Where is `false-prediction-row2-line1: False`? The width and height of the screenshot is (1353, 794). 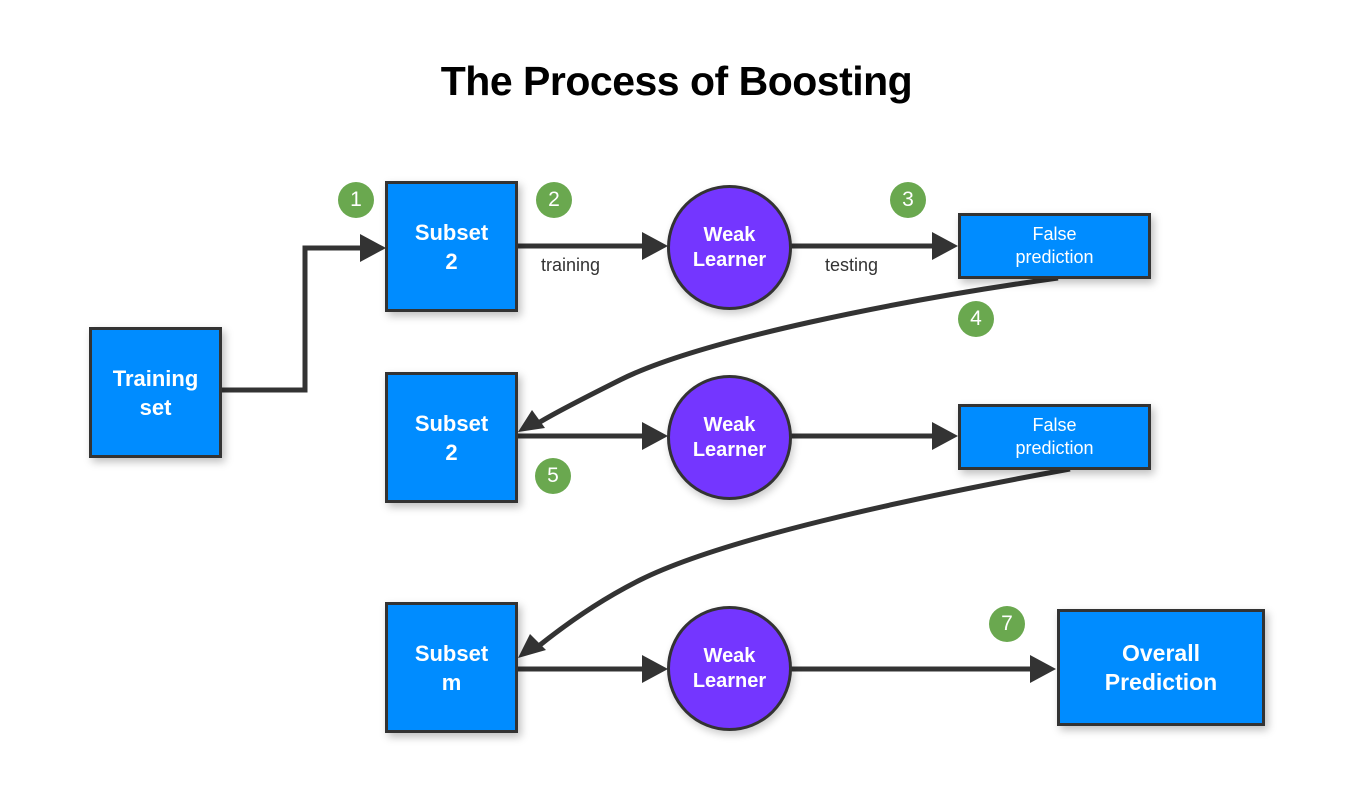
false-prediction-row2-line1: False is located at coordinates (1054, 425).